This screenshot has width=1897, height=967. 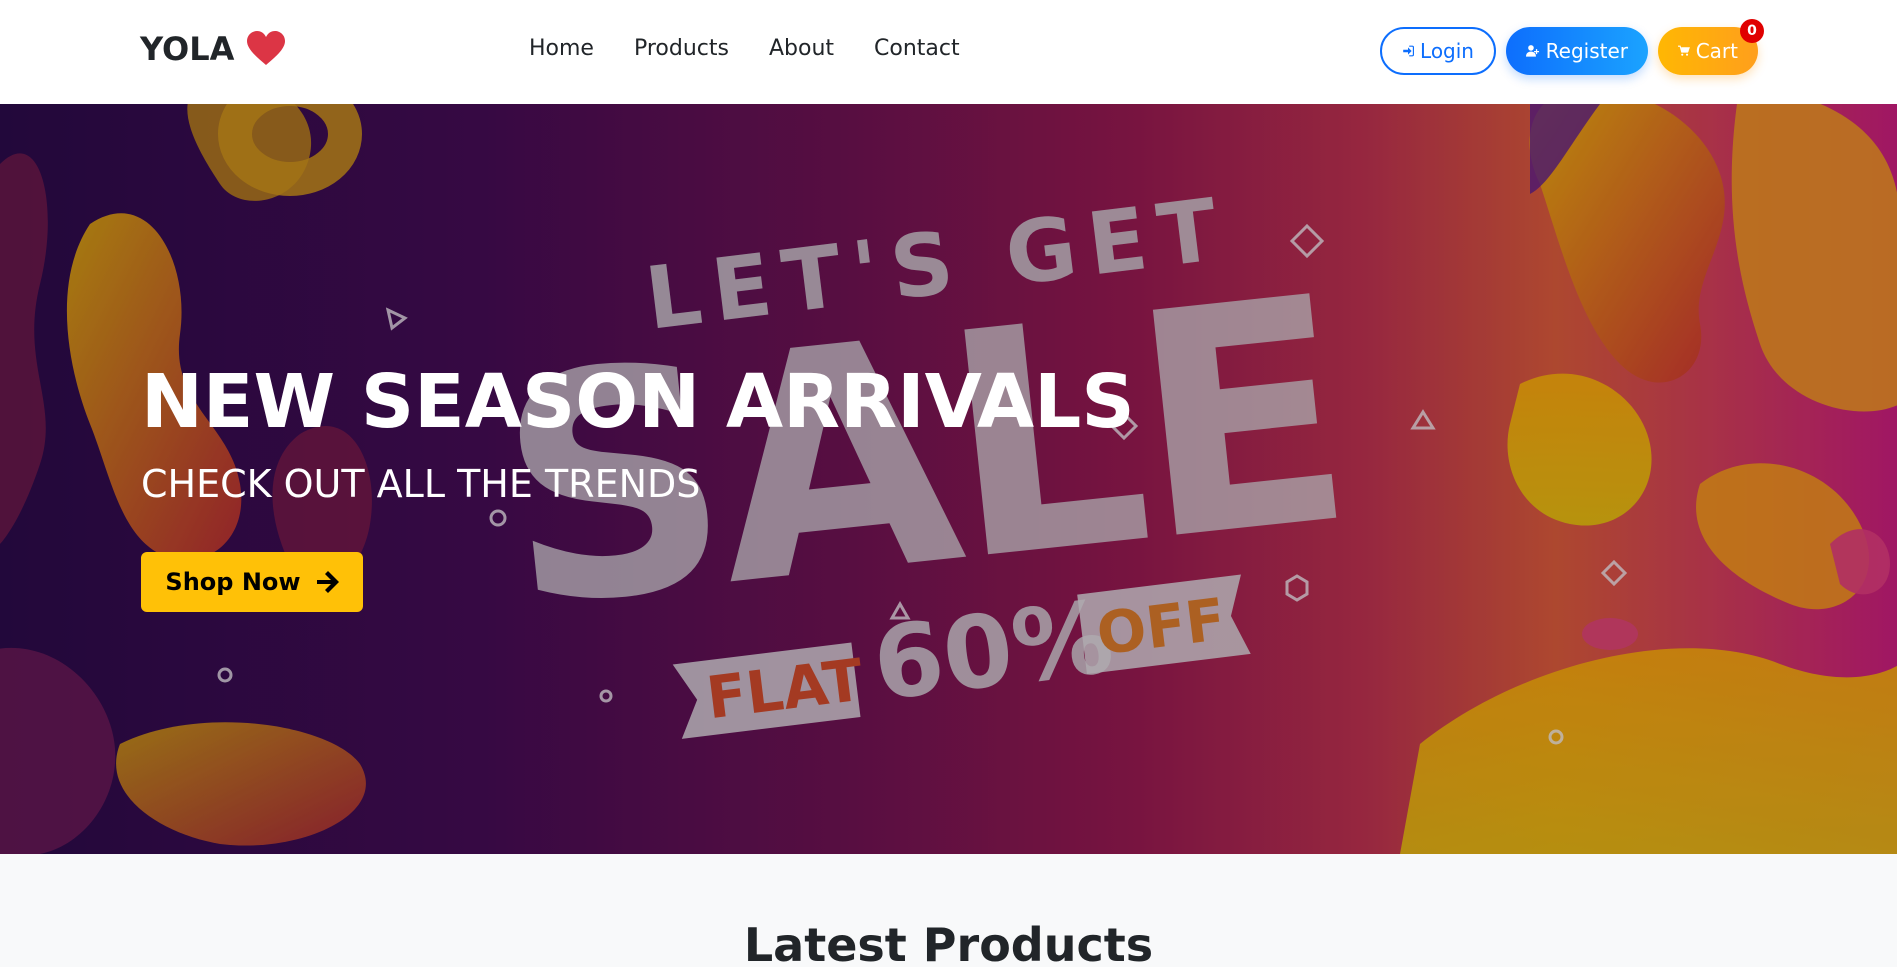 I want to click on arrow-right-icon, so click(x=327, y=582).